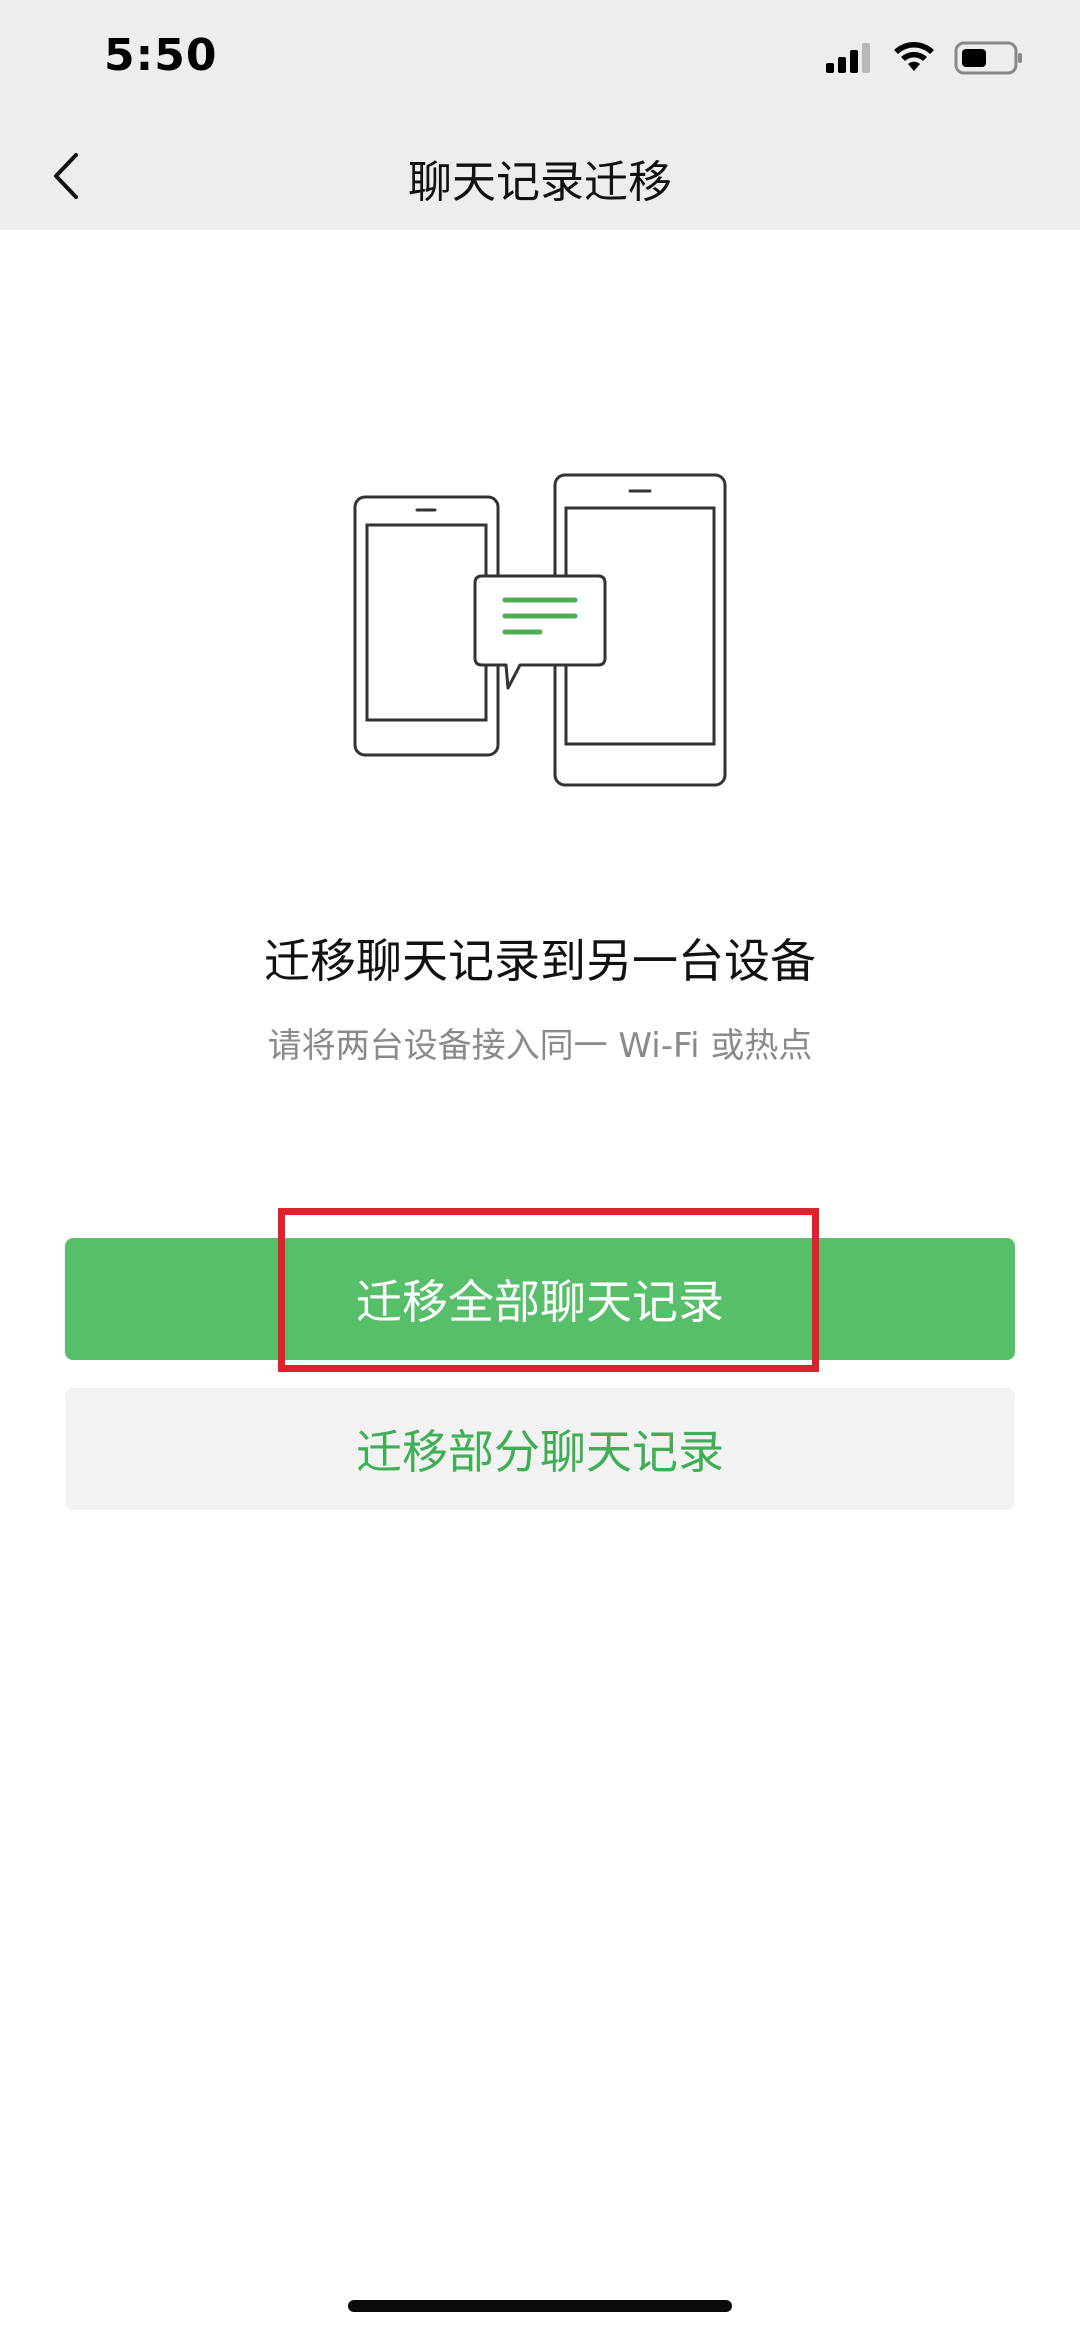 The image size is (1080, 2337). I want to click on home-indicator, so click(540, 2306).